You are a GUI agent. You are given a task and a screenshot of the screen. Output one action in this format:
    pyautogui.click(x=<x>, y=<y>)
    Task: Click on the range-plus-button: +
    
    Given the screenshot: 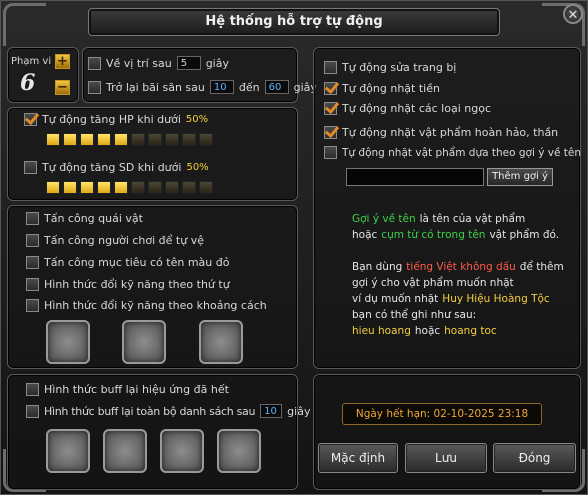 What is the action you would take?
    pyautogui.click(x=62, y=61)
    